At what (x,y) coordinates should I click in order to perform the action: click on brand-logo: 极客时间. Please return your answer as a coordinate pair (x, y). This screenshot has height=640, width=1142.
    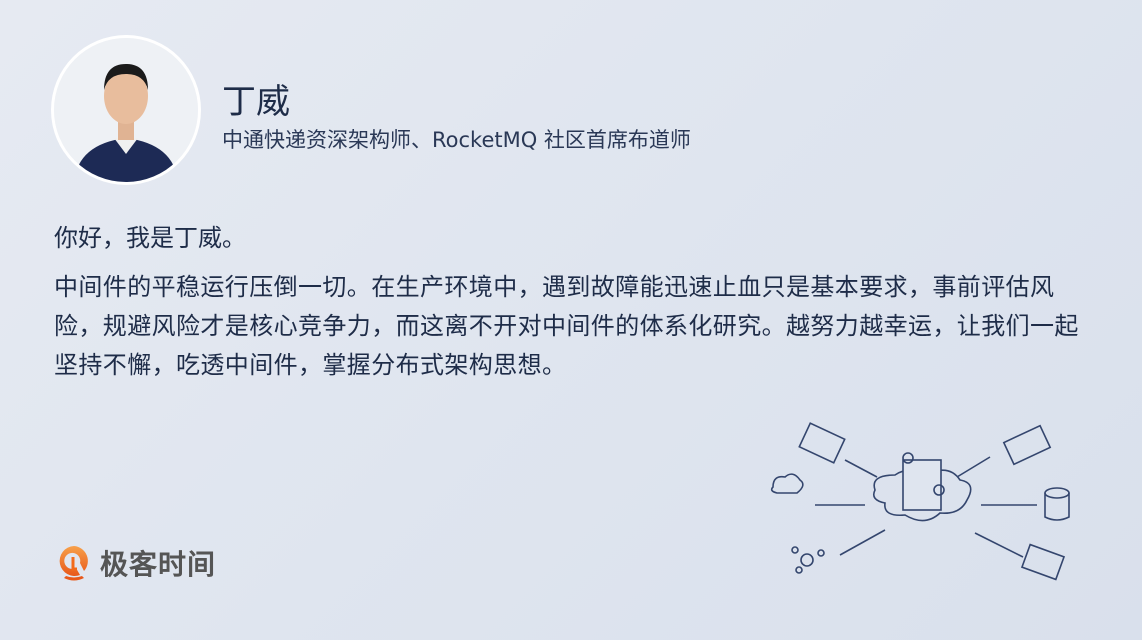
    Looking at the image, I should click on (135, 563).